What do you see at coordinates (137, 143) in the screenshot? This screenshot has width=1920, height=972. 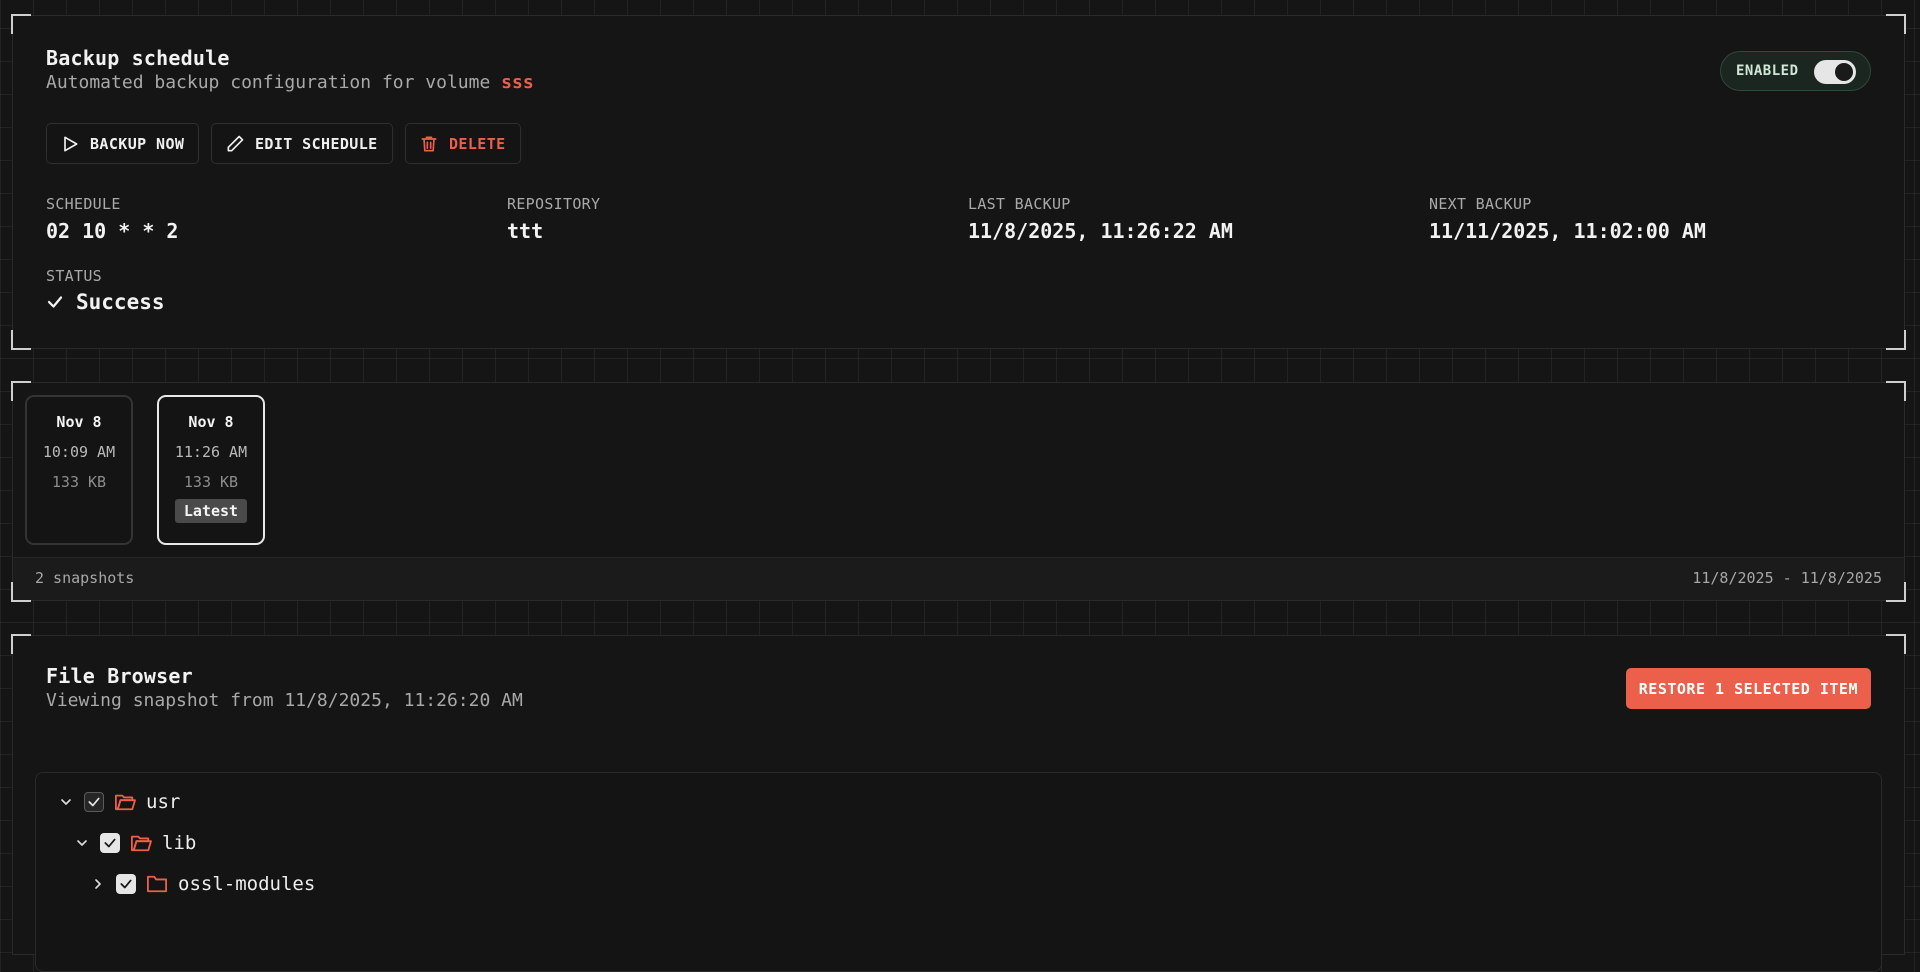 I see `backup-now-label: BACKUP NOW` at bounding box center [137, 143].